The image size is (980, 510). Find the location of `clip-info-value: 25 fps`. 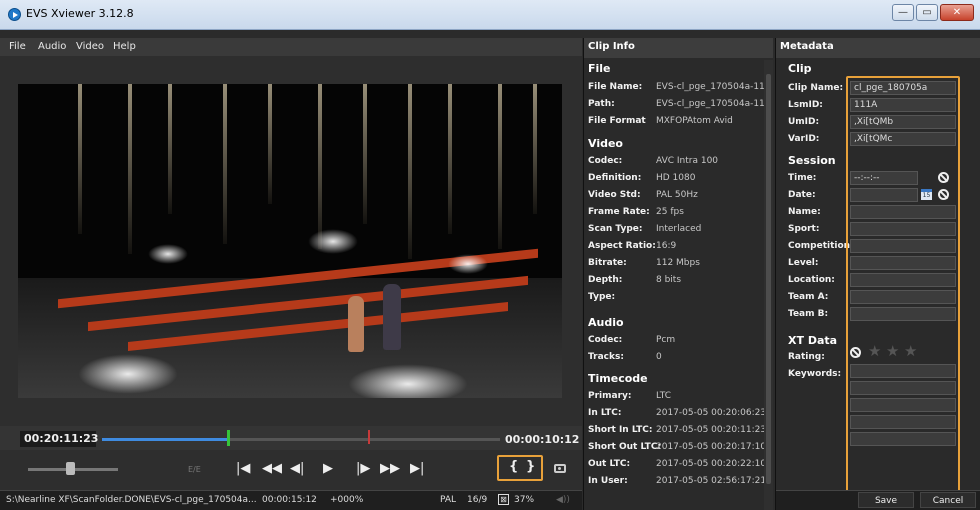

clip-info-value: 25 fps is located at coordinates (670, 212).